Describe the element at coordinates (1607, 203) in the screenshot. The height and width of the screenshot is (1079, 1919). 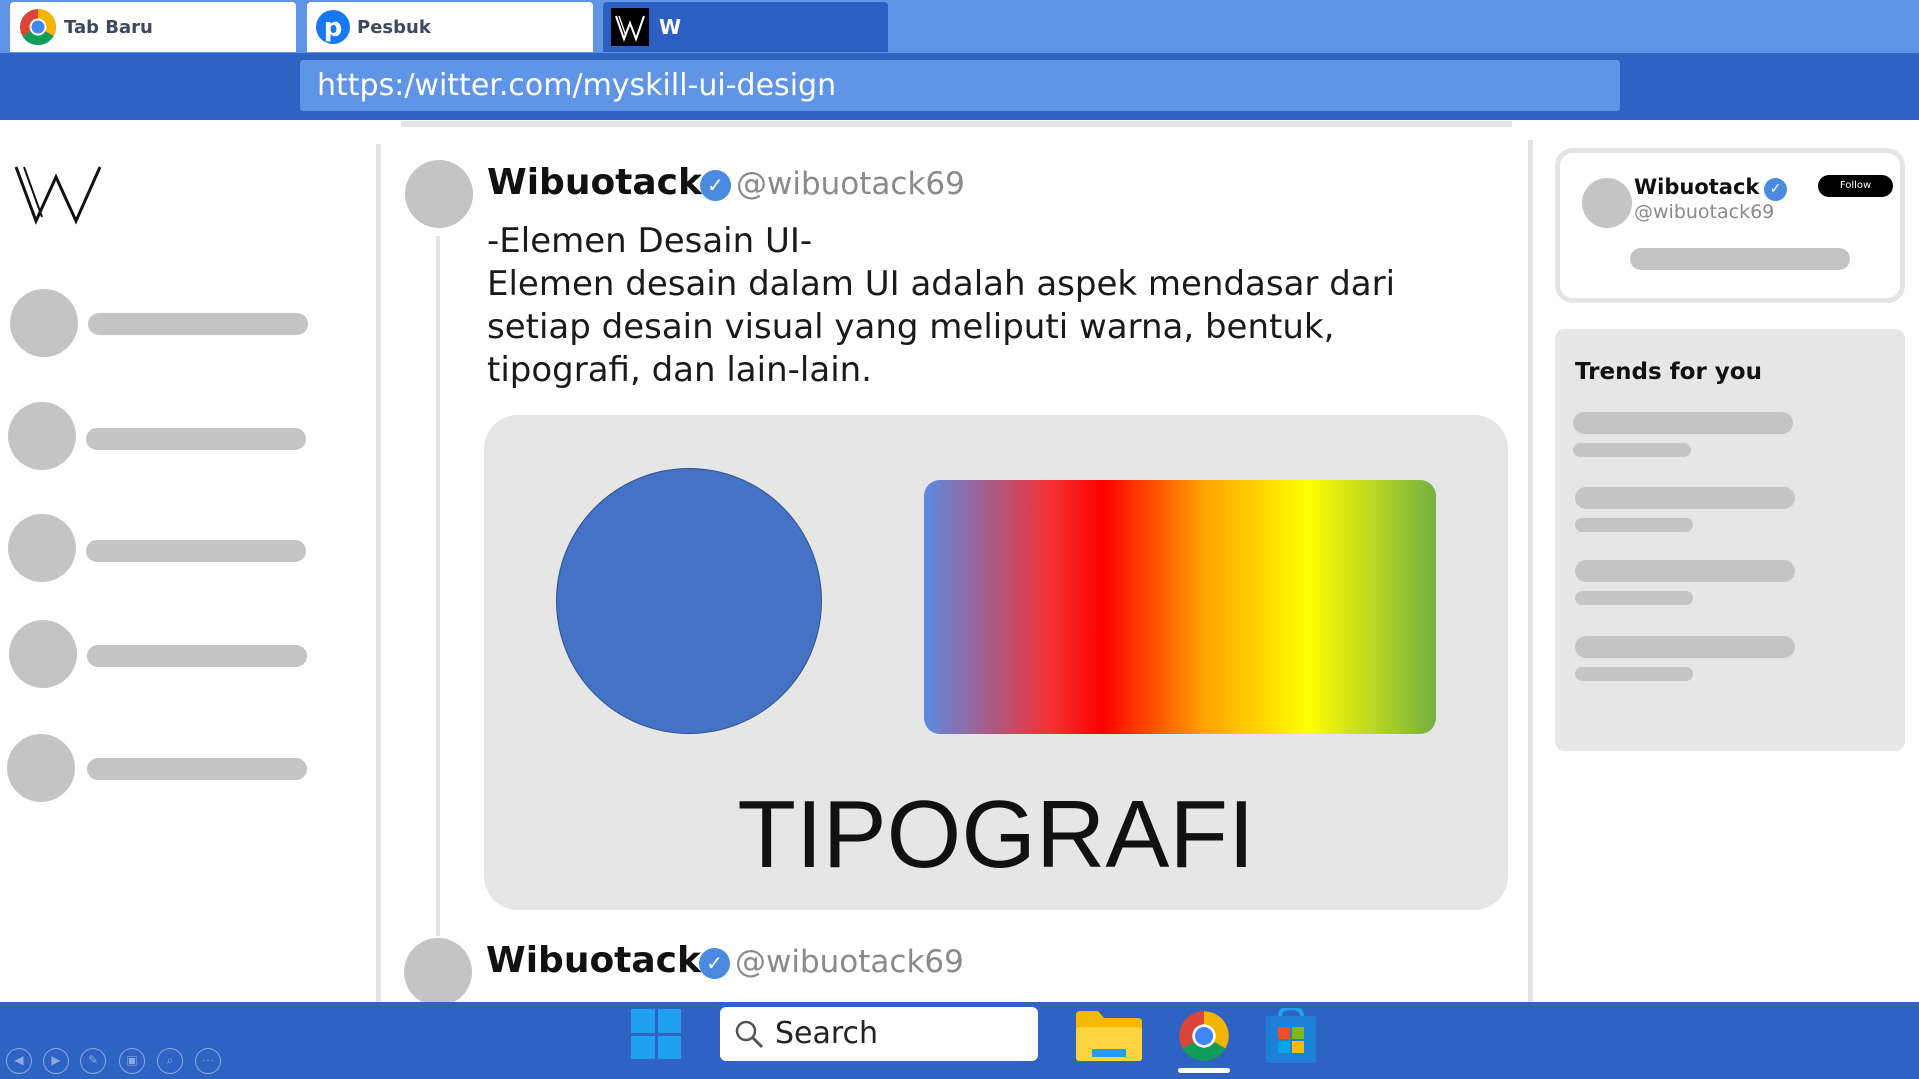
I see `avatar` at that location.